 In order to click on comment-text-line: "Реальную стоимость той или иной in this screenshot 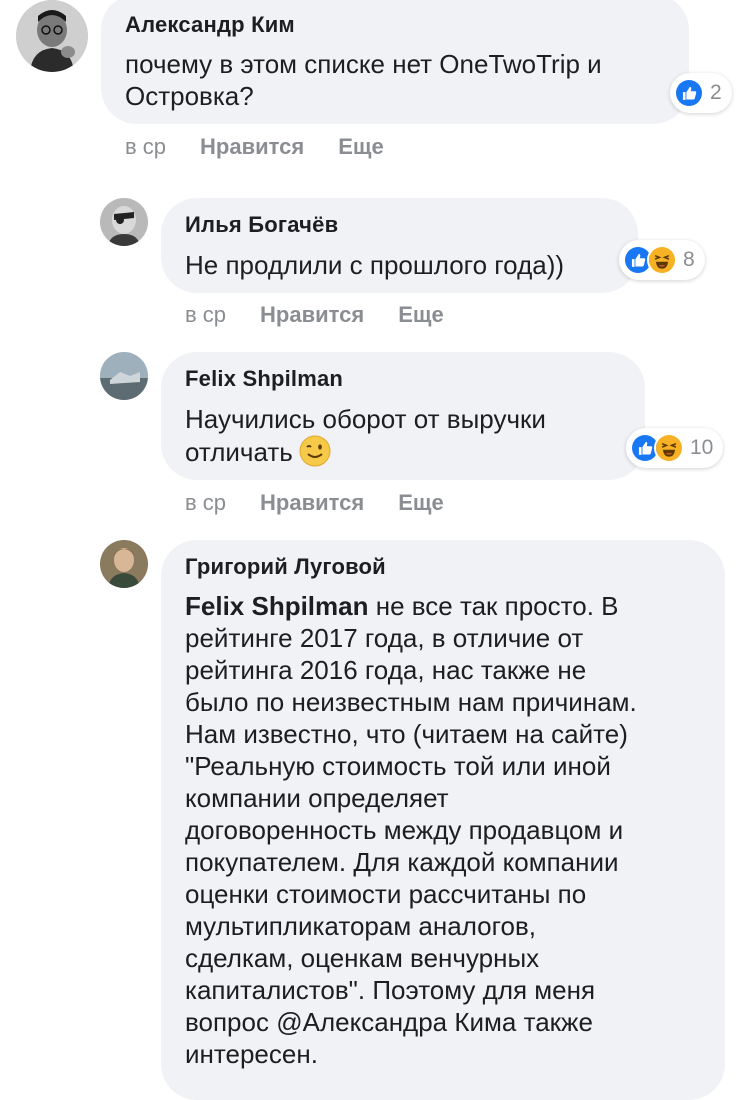, I will do `click(398, 766)`.